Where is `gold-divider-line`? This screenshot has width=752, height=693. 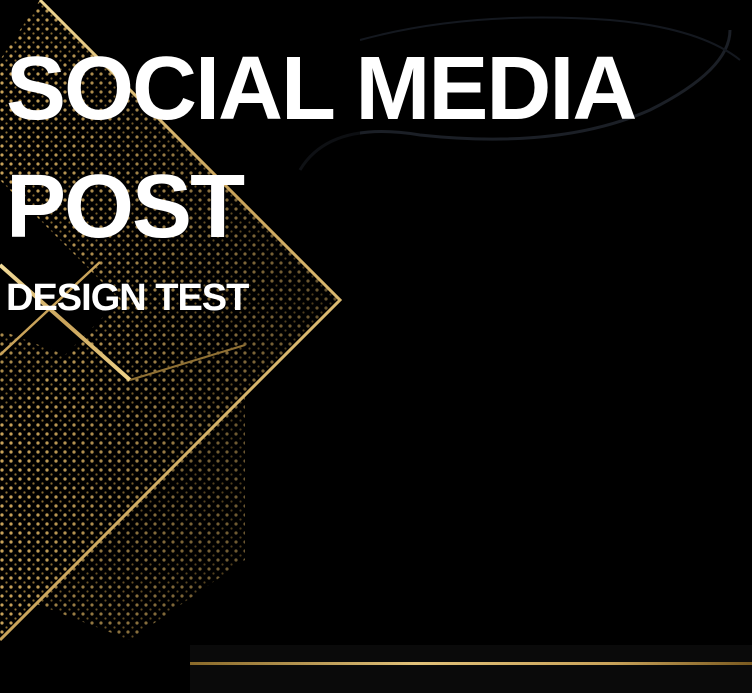
gold-divider-line is located at coordinates (471, 663).